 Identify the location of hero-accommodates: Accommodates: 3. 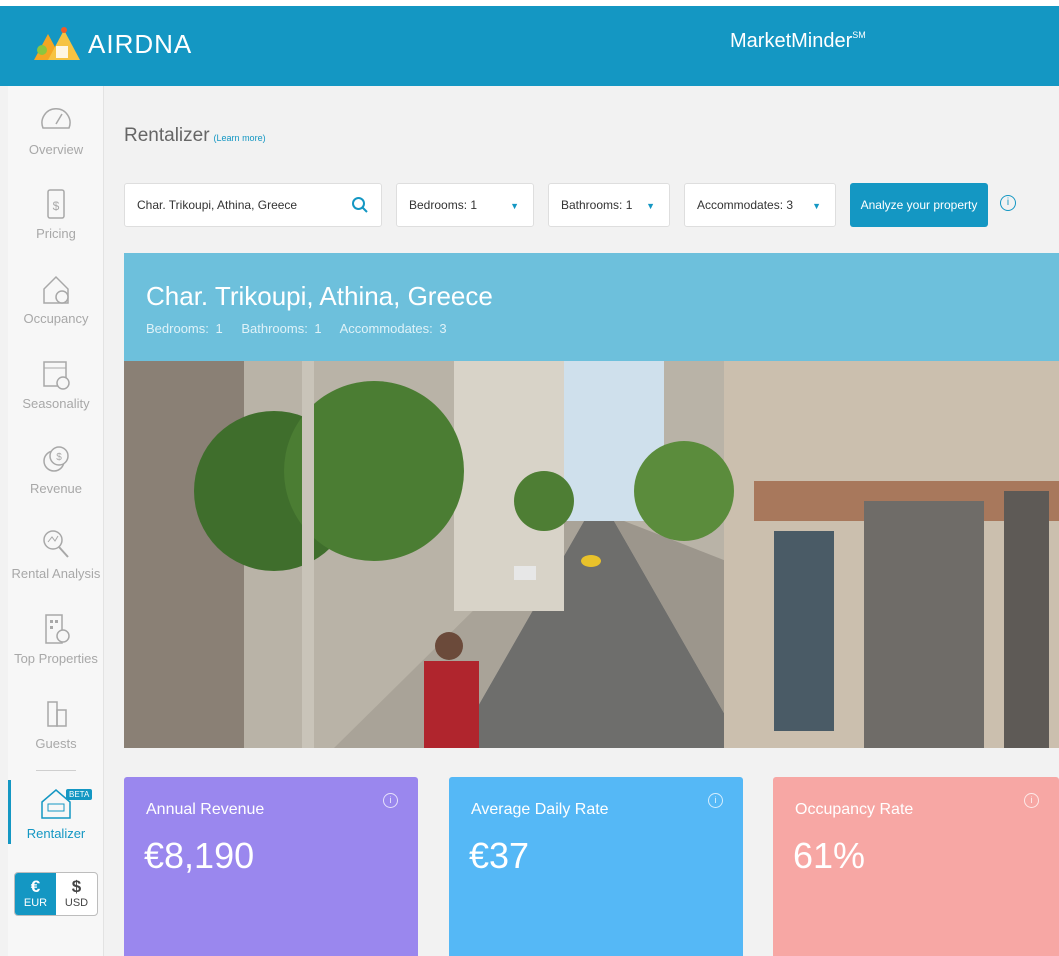
(393, 328).